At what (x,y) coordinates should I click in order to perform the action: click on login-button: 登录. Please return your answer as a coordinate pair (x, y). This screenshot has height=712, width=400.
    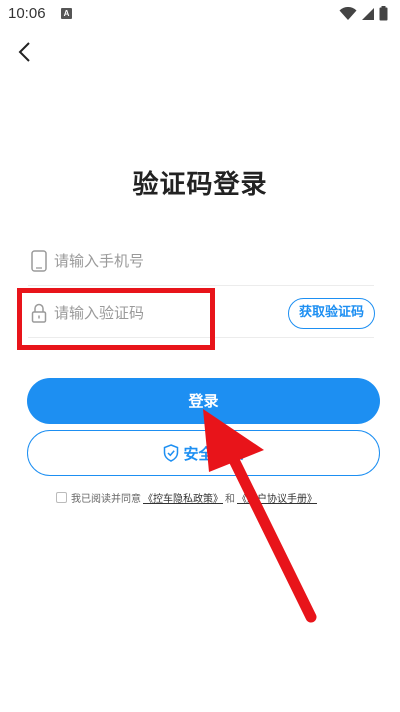
    Looking at the image, I should click on (203, 401).